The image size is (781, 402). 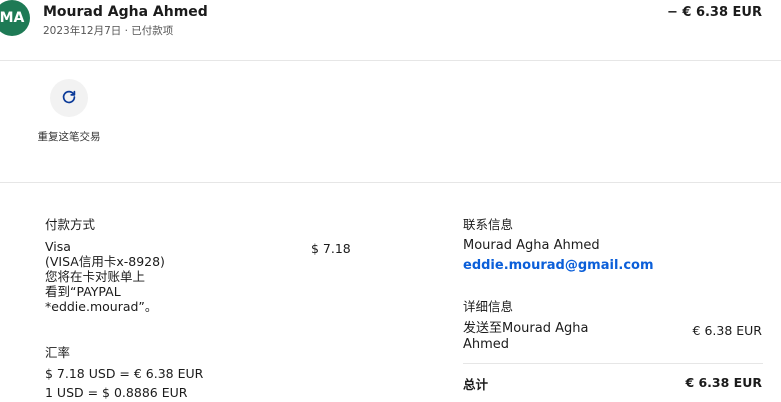 I want to click on details-title: 详细信息, so click(x=488, y=306).